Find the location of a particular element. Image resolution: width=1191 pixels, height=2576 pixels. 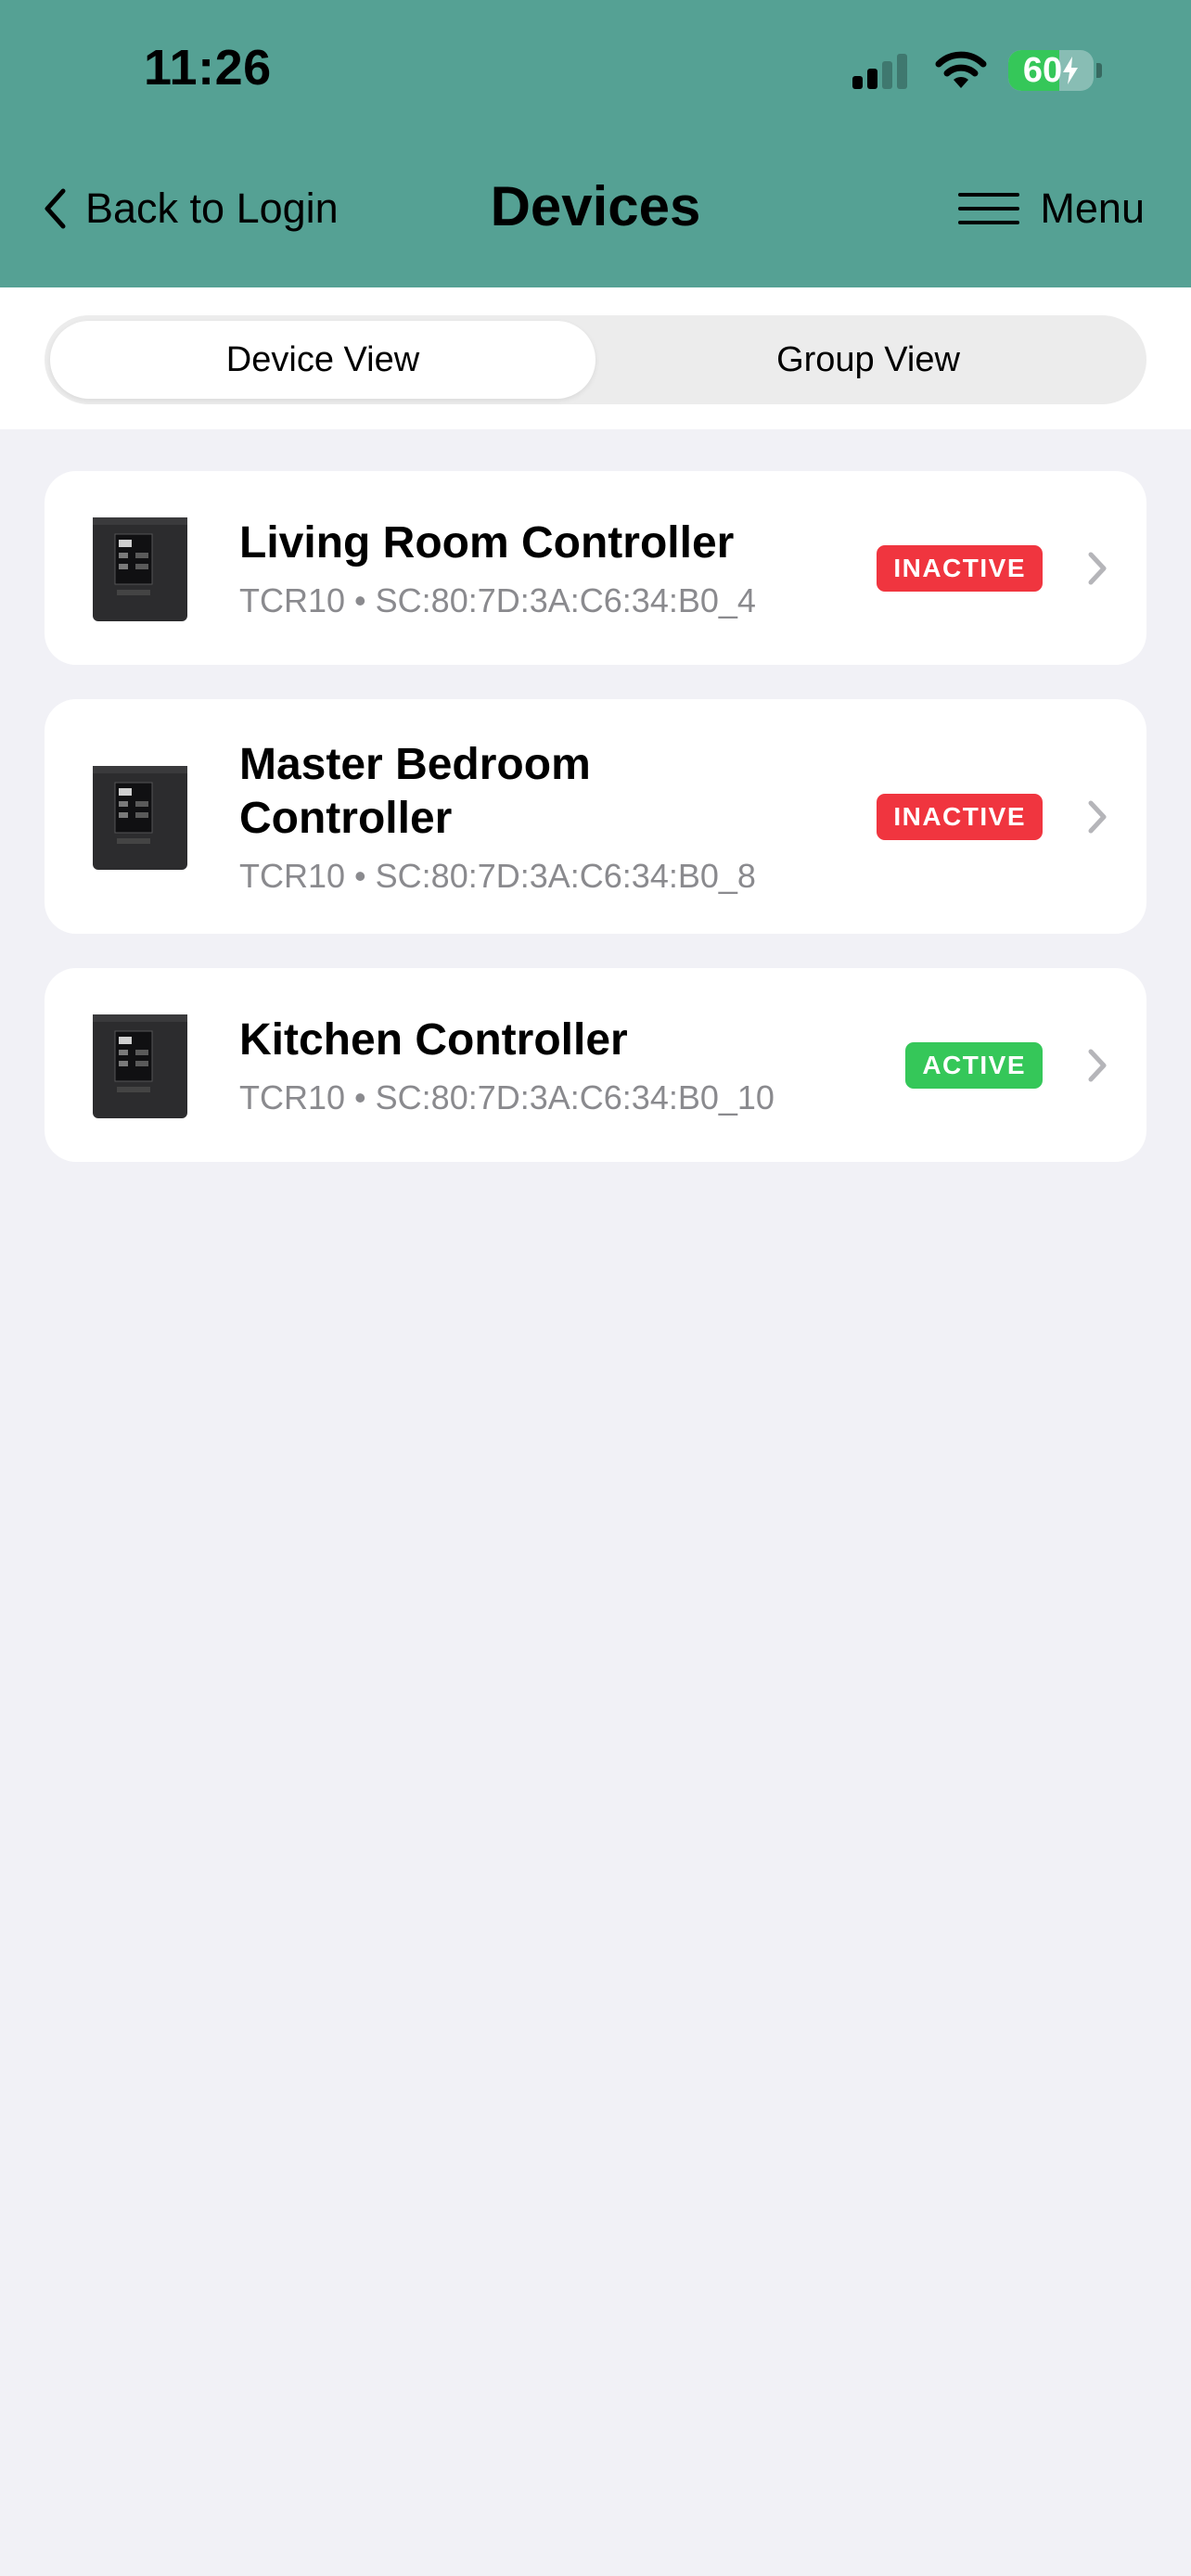

back-label: Back to Login is located at coordinates (212, 208).